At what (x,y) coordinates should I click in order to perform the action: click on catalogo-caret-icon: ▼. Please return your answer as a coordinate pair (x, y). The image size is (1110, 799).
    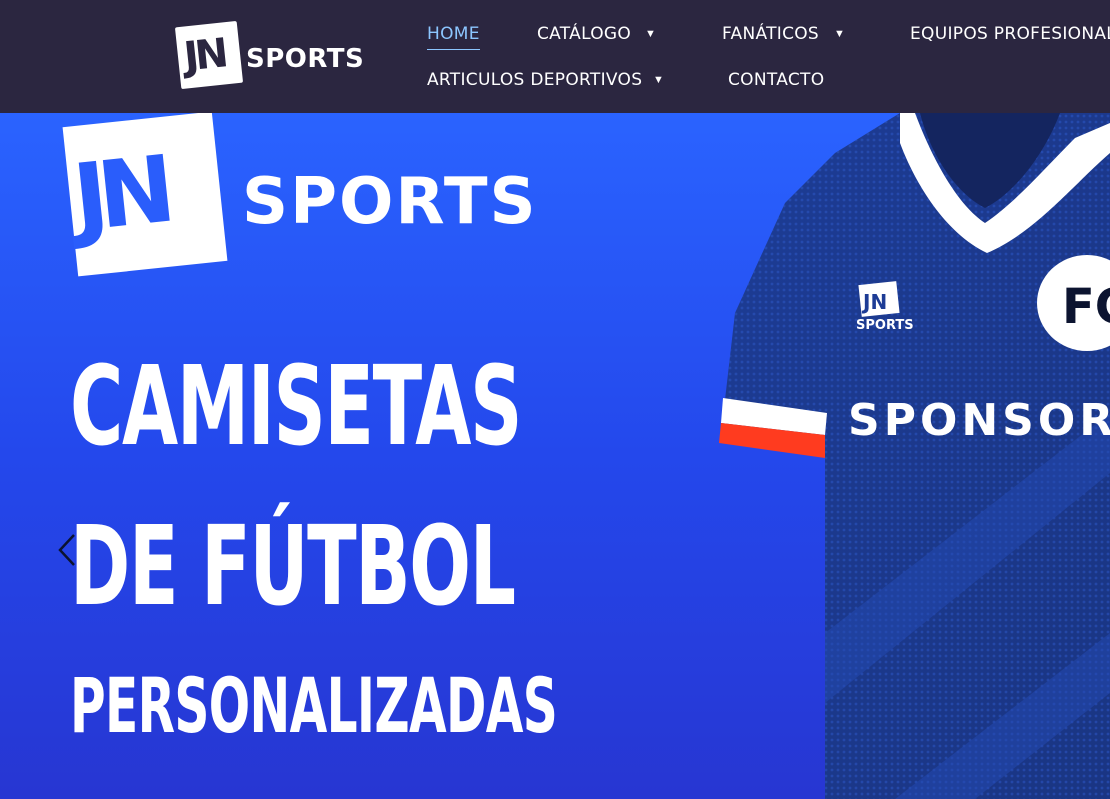
    Looking at the image, I should click on (650, 34).